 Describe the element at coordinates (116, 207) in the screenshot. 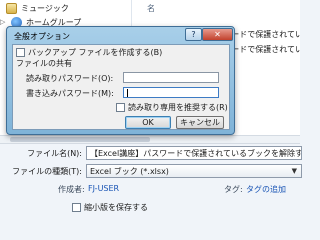

I see `save-thumbnail-label: 縮小版を保存する` at that location.